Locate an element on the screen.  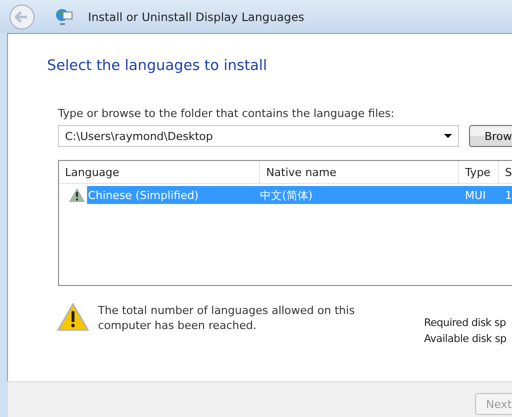
warning-icon is located at coordinates (73, 317).